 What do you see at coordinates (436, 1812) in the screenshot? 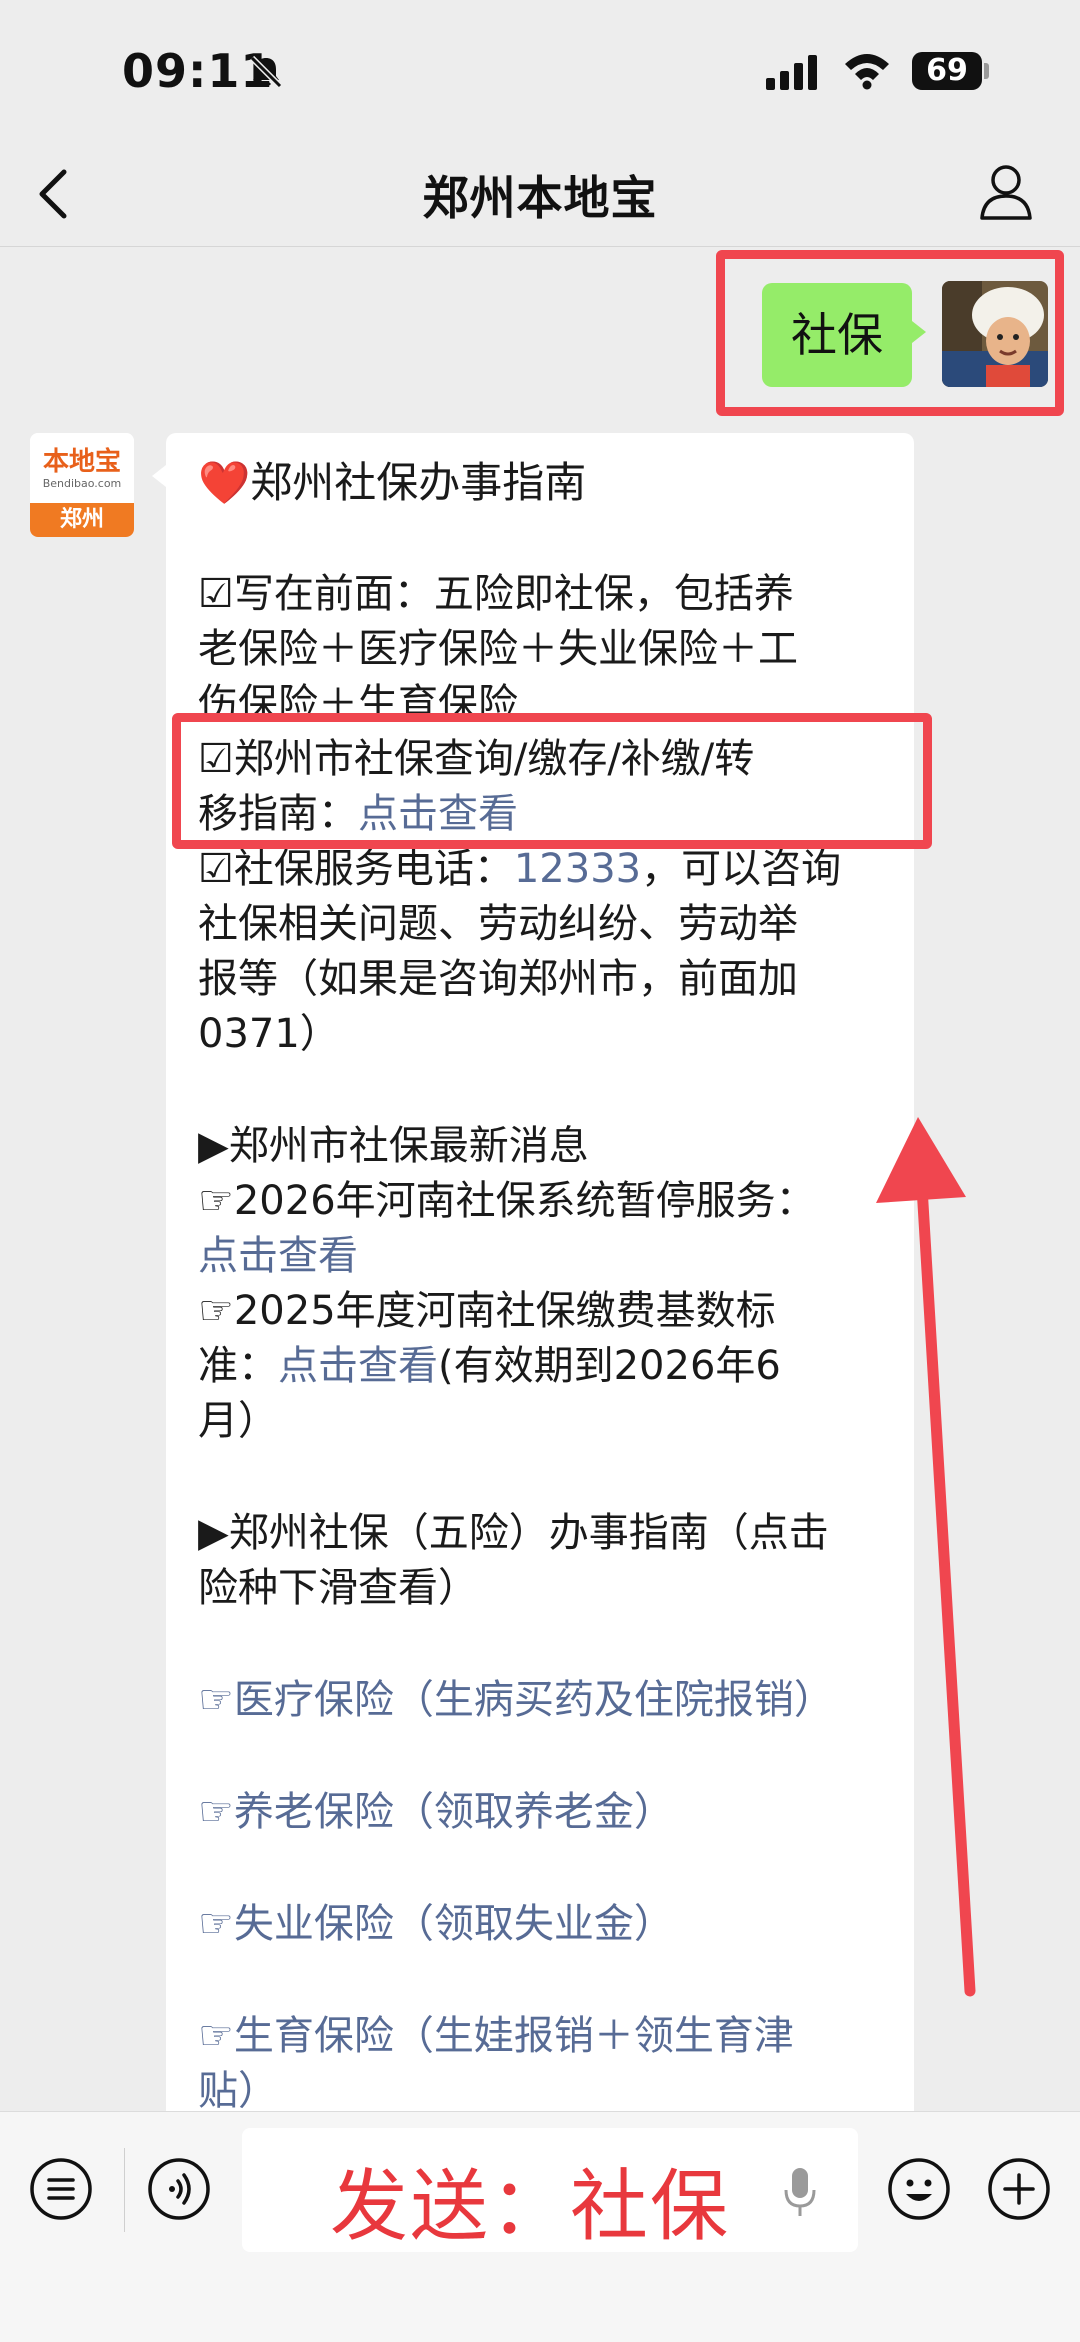
I see `pension-insurance-link: ☞养老保险（领取养老金）` at bounding box center [436, 1812].